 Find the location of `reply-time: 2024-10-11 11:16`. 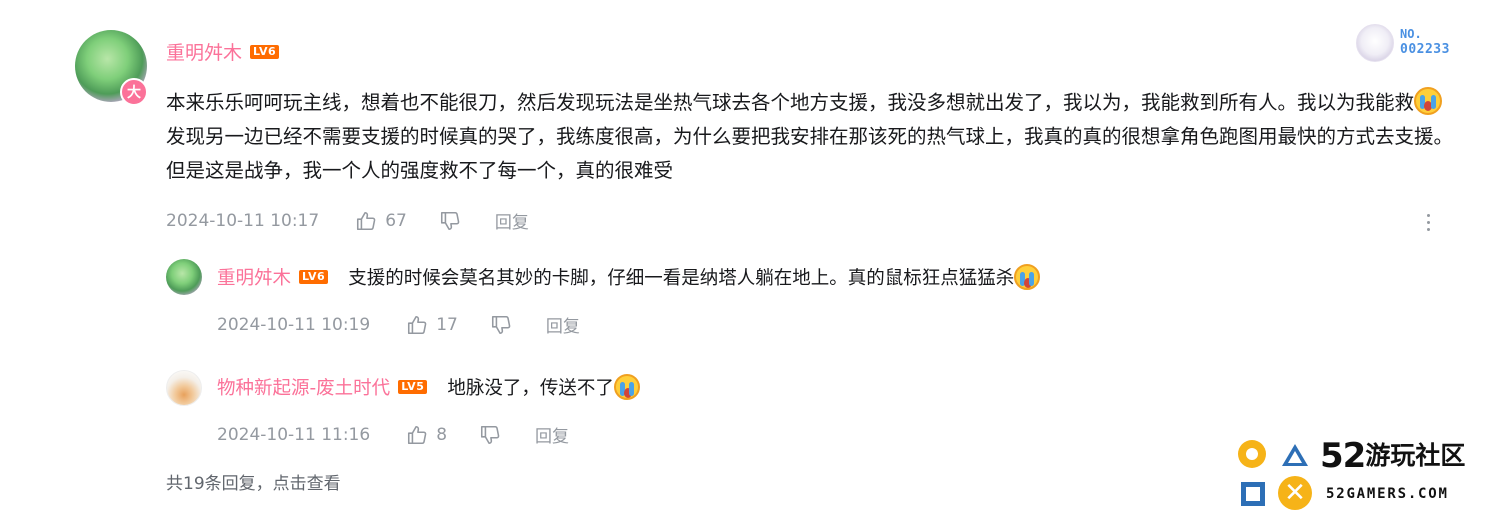

reply-time: 2024-10-11 11:16 is located at coordinates (294, 434).